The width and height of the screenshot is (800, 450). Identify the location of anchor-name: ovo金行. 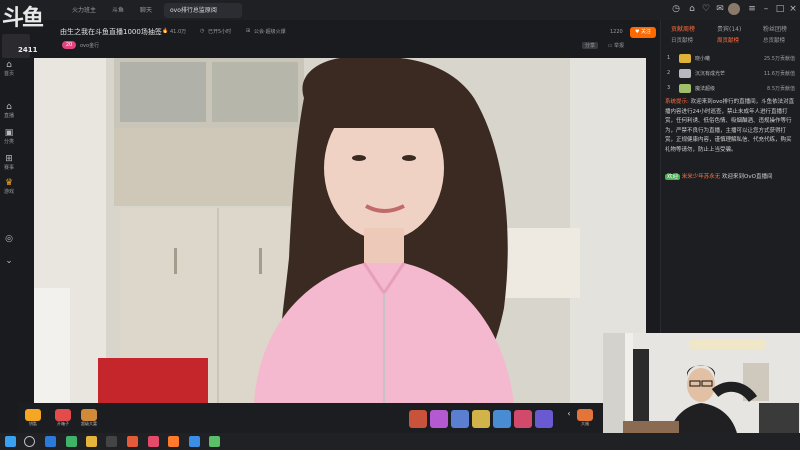
(89, 45).